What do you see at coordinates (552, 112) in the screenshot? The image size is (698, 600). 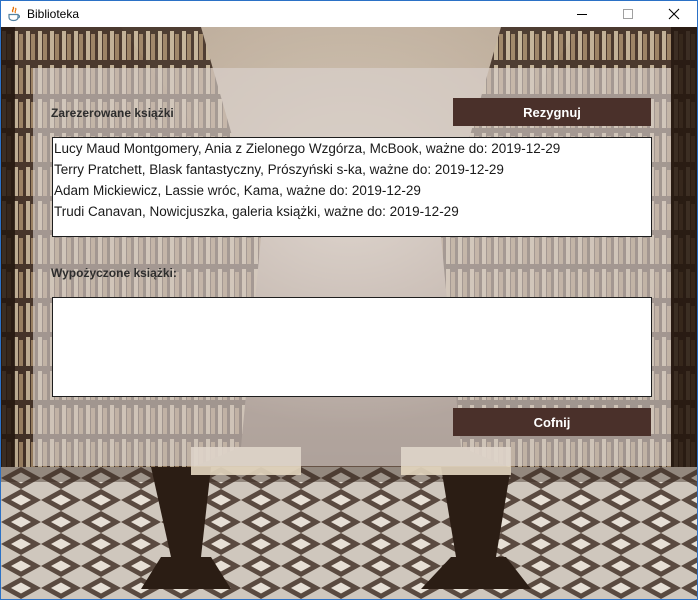 I see `cancel-reservation-button: Rezygnuj` at bounding box center [552, 112].